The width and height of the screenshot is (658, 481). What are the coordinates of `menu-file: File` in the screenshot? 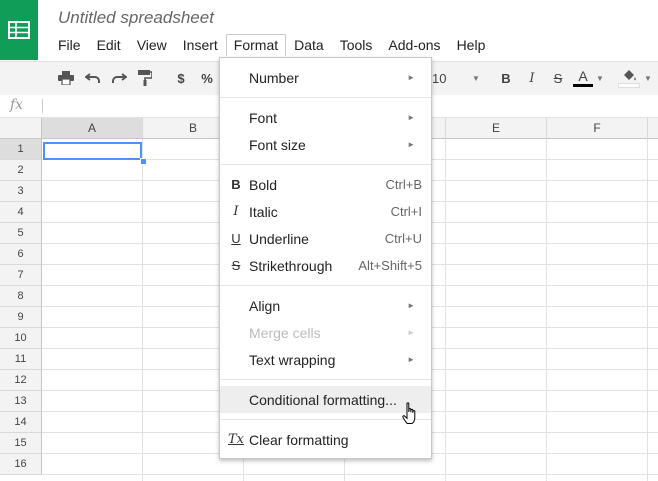 It's located at (69, 45).